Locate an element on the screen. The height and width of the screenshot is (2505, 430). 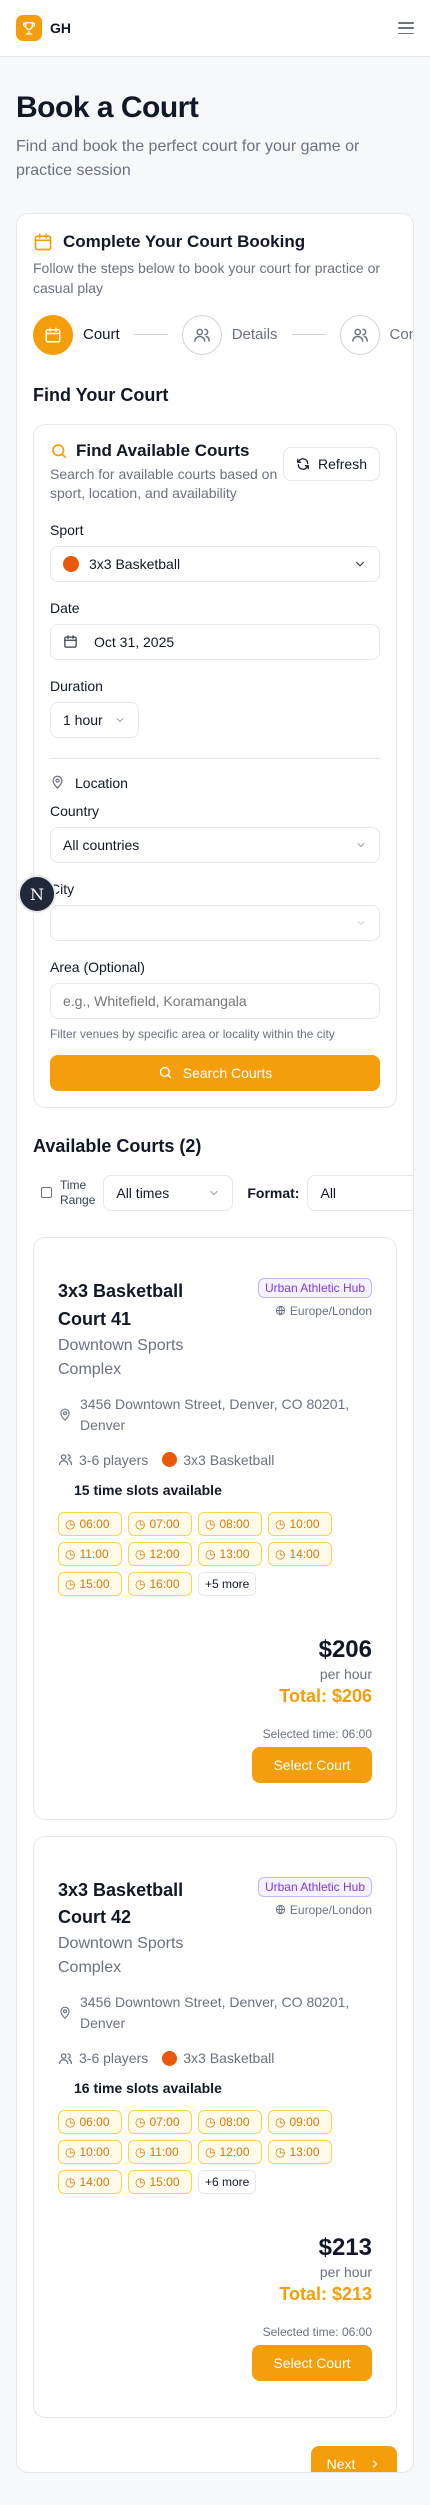
duration-select: 1 hour is located at coordinates (94, 719).